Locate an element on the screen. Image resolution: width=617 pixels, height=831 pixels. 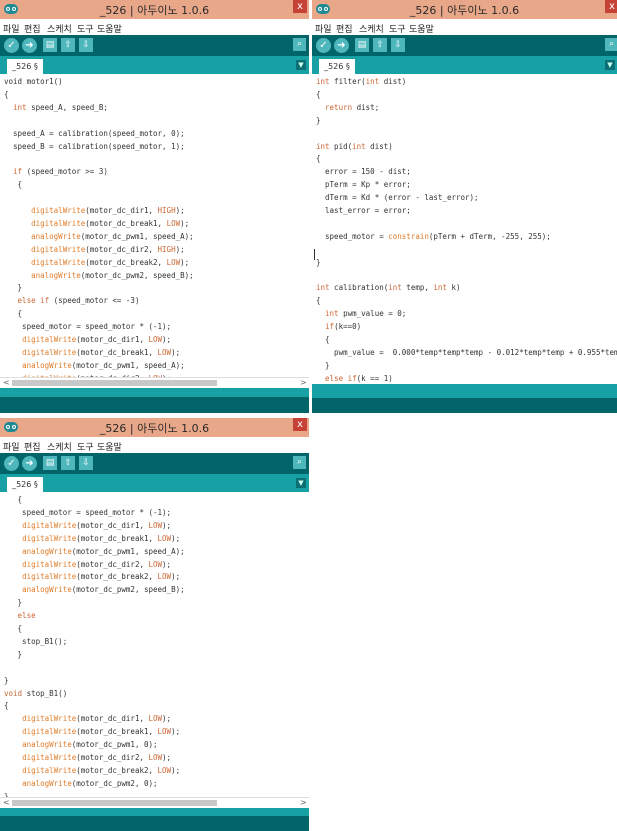
toolbar: ✓ ➜ ▤ ⇧ ⇩ ⌕ is located at coordinates (464, 45).